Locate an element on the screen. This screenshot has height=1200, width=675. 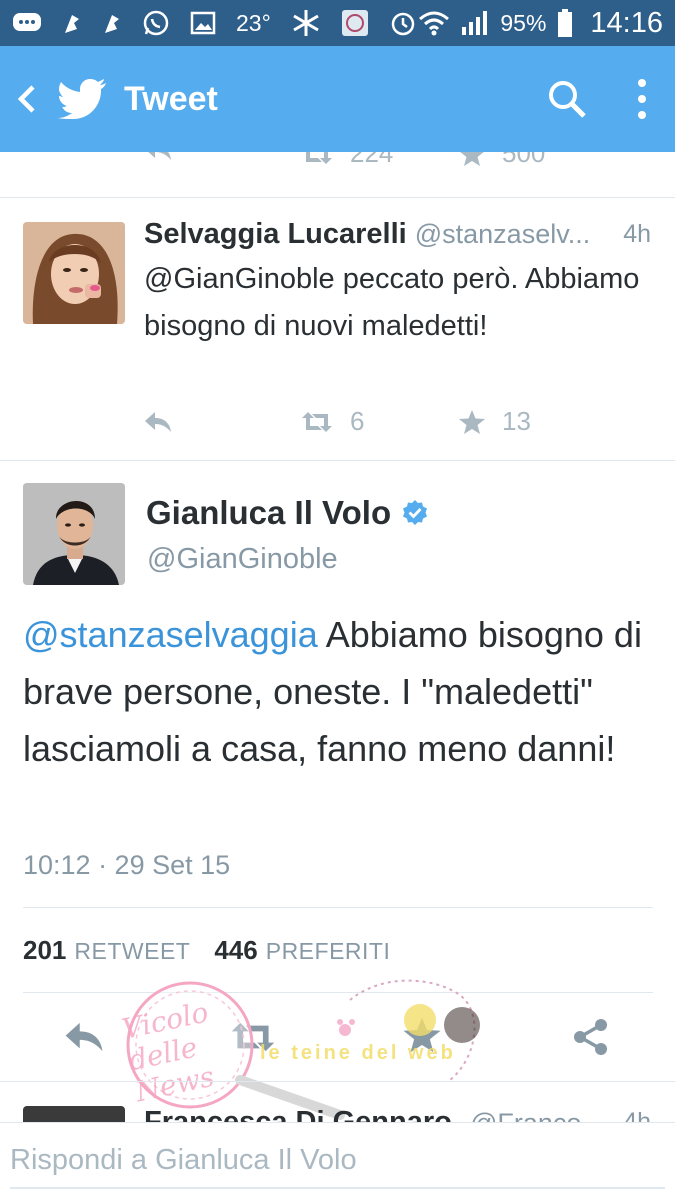
retweet-count: 224 is located at coordinates (372, 160).